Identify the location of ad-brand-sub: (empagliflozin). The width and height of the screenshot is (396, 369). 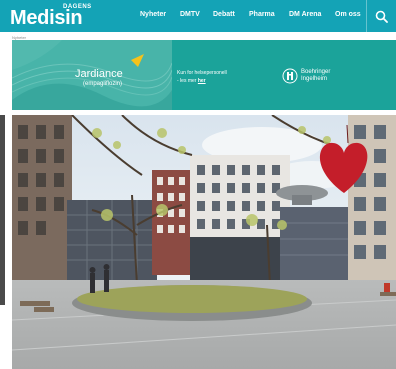
(103, 84).